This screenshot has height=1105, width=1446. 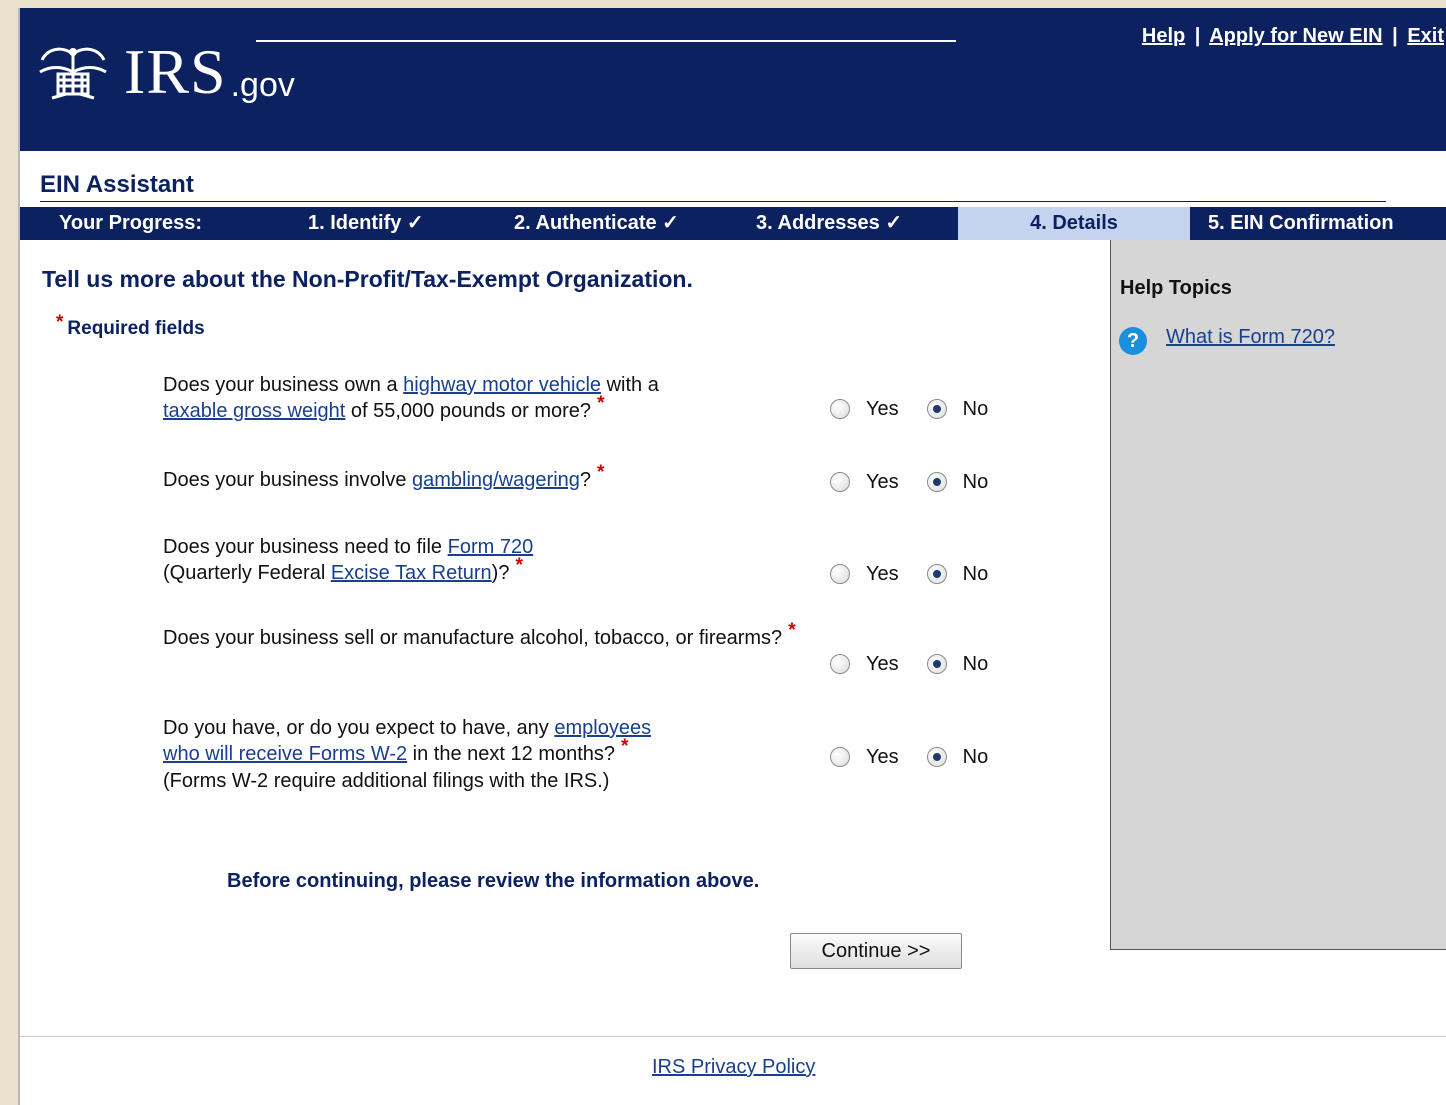 What do you see at coordinates (733, 1036) in the screenshot?
I see `footer-divider` at bounding box center [733, 1036].